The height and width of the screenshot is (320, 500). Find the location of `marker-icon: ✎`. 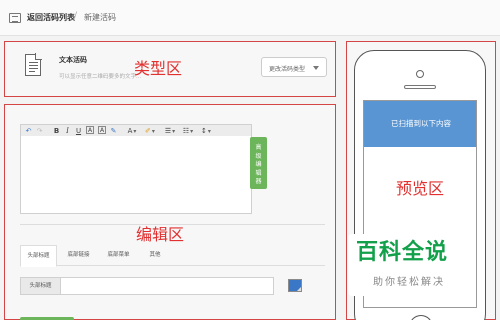

marker-icon: ✎ is located at coordinates (113, 131).